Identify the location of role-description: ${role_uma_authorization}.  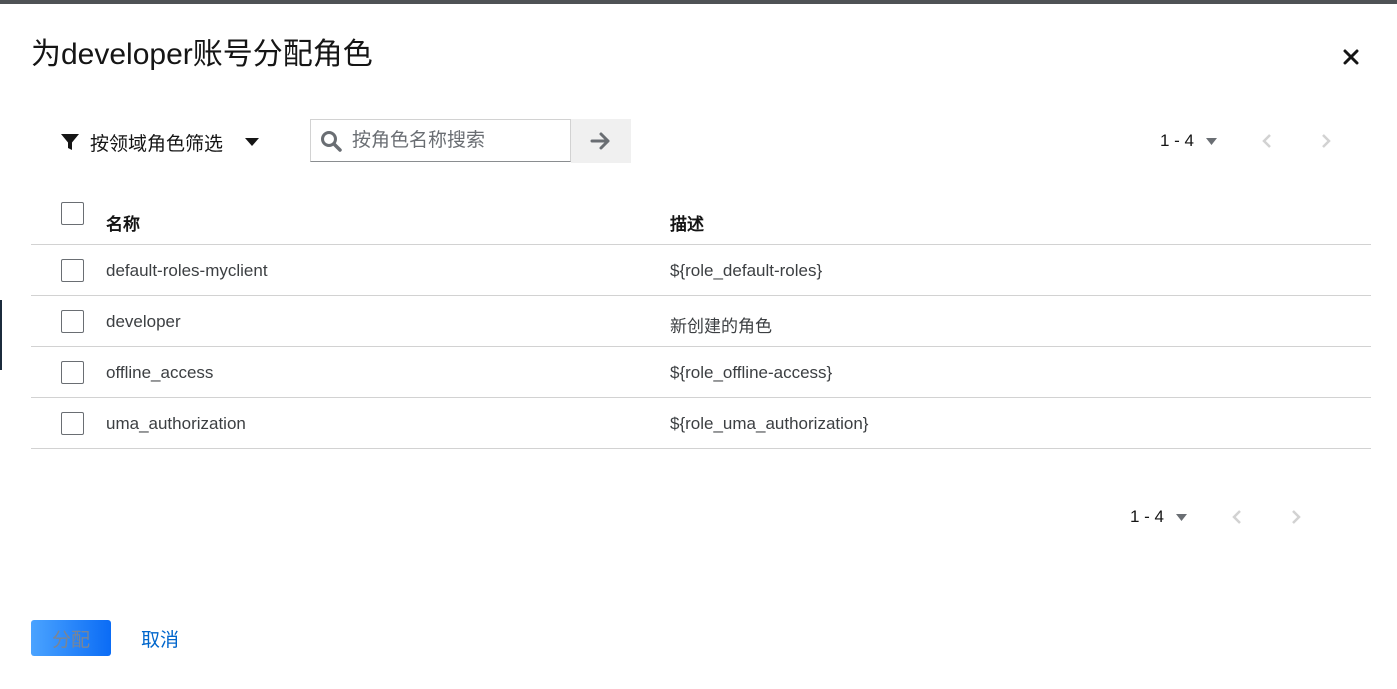
(769, 423).